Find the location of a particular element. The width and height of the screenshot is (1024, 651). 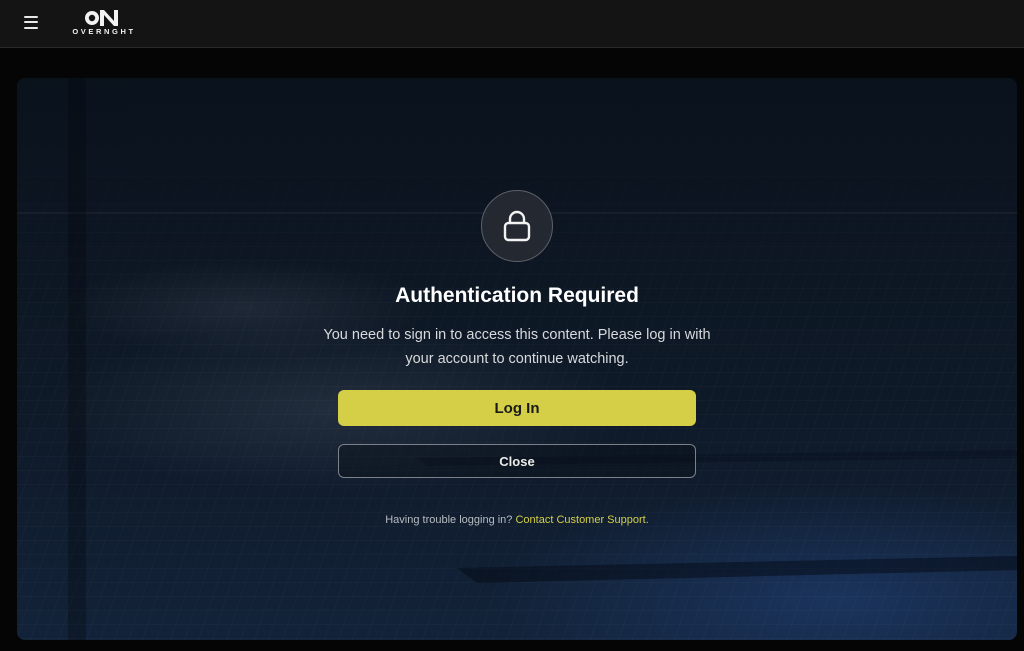

logo-mark-icon is located at coordinates (101, 18).